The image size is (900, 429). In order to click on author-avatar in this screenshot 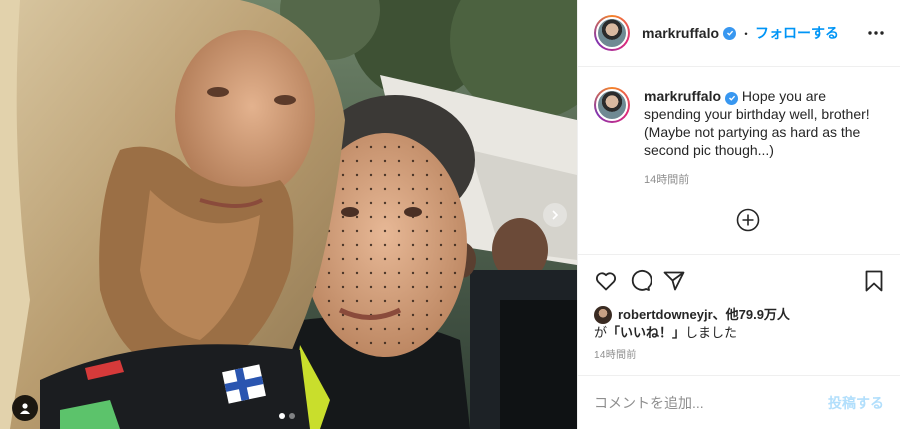, I will do `click(612, 33)`.